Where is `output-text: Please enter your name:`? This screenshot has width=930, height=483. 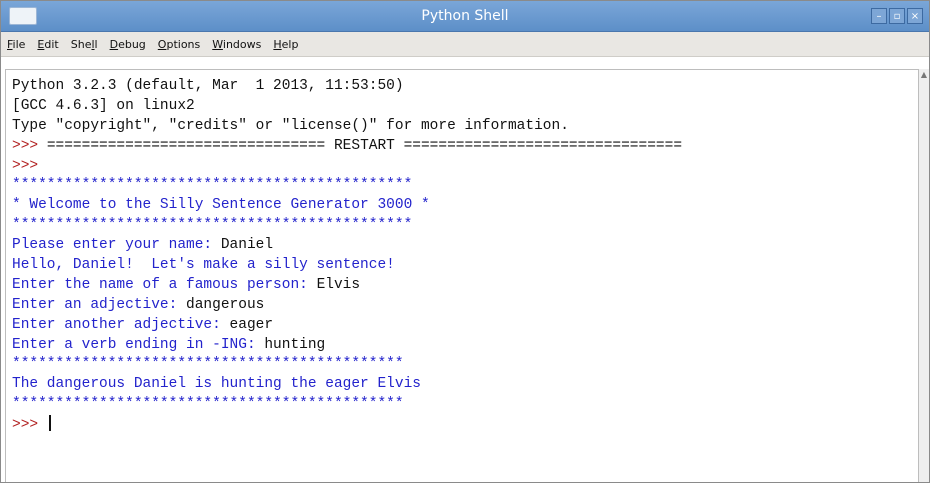 output-text: Please enter your name: is located at coordinates (116, 245).